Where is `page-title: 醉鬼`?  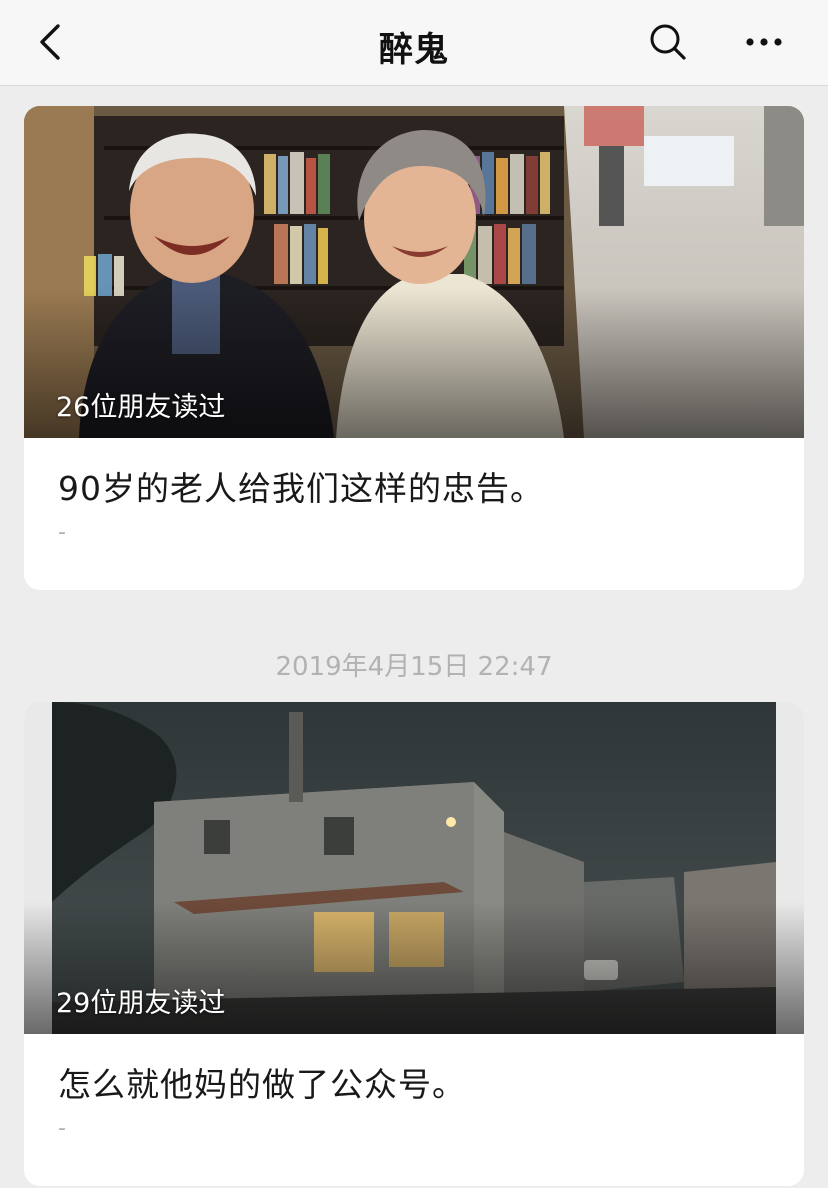
page-title: 醉鬼 is located at coordinates (414, 50).